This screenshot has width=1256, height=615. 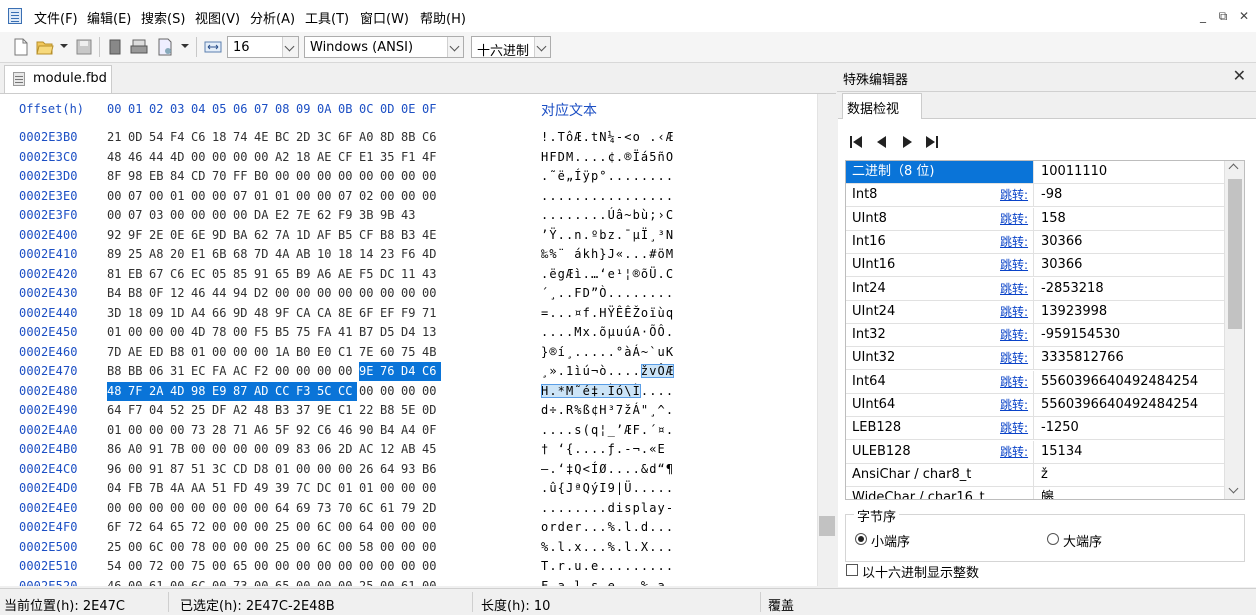 What do you see at coordinates (158, 176) in the screenshot?
I see `hex-byte: EB` at bounding box center [158, 176].